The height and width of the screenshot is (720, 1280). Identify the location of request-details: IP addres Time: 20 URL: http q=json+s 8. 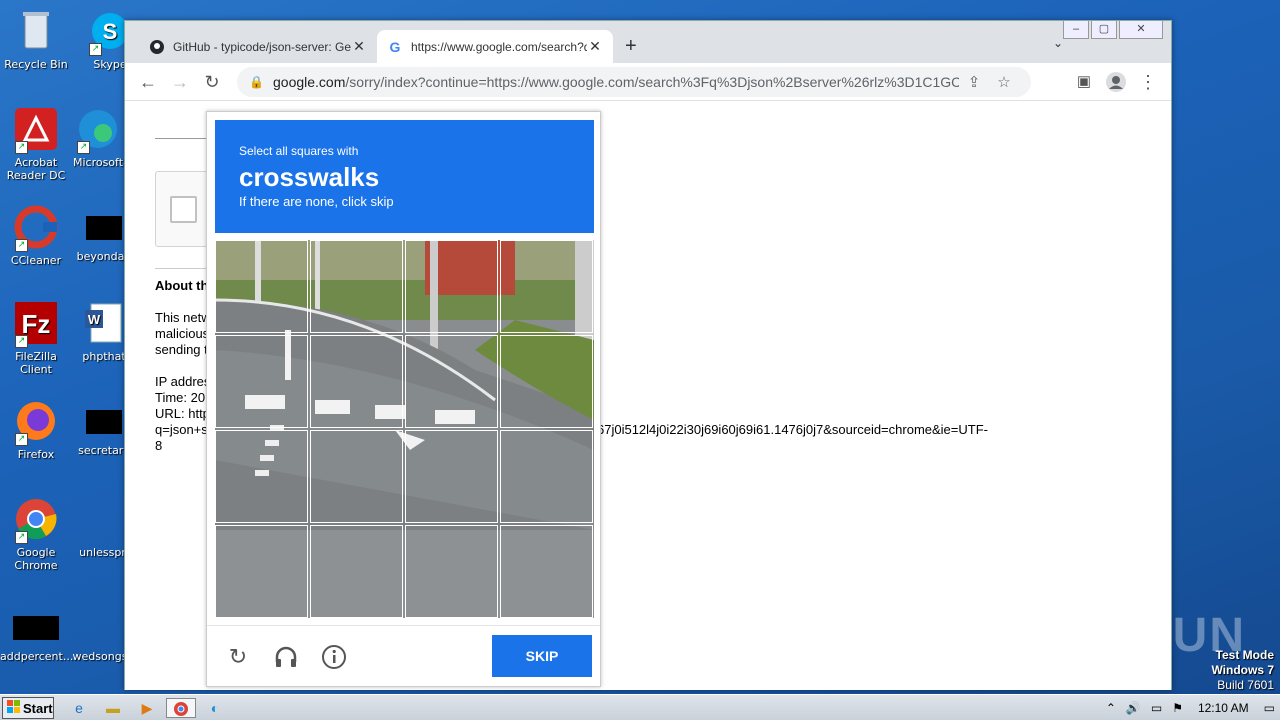
(182, 414).